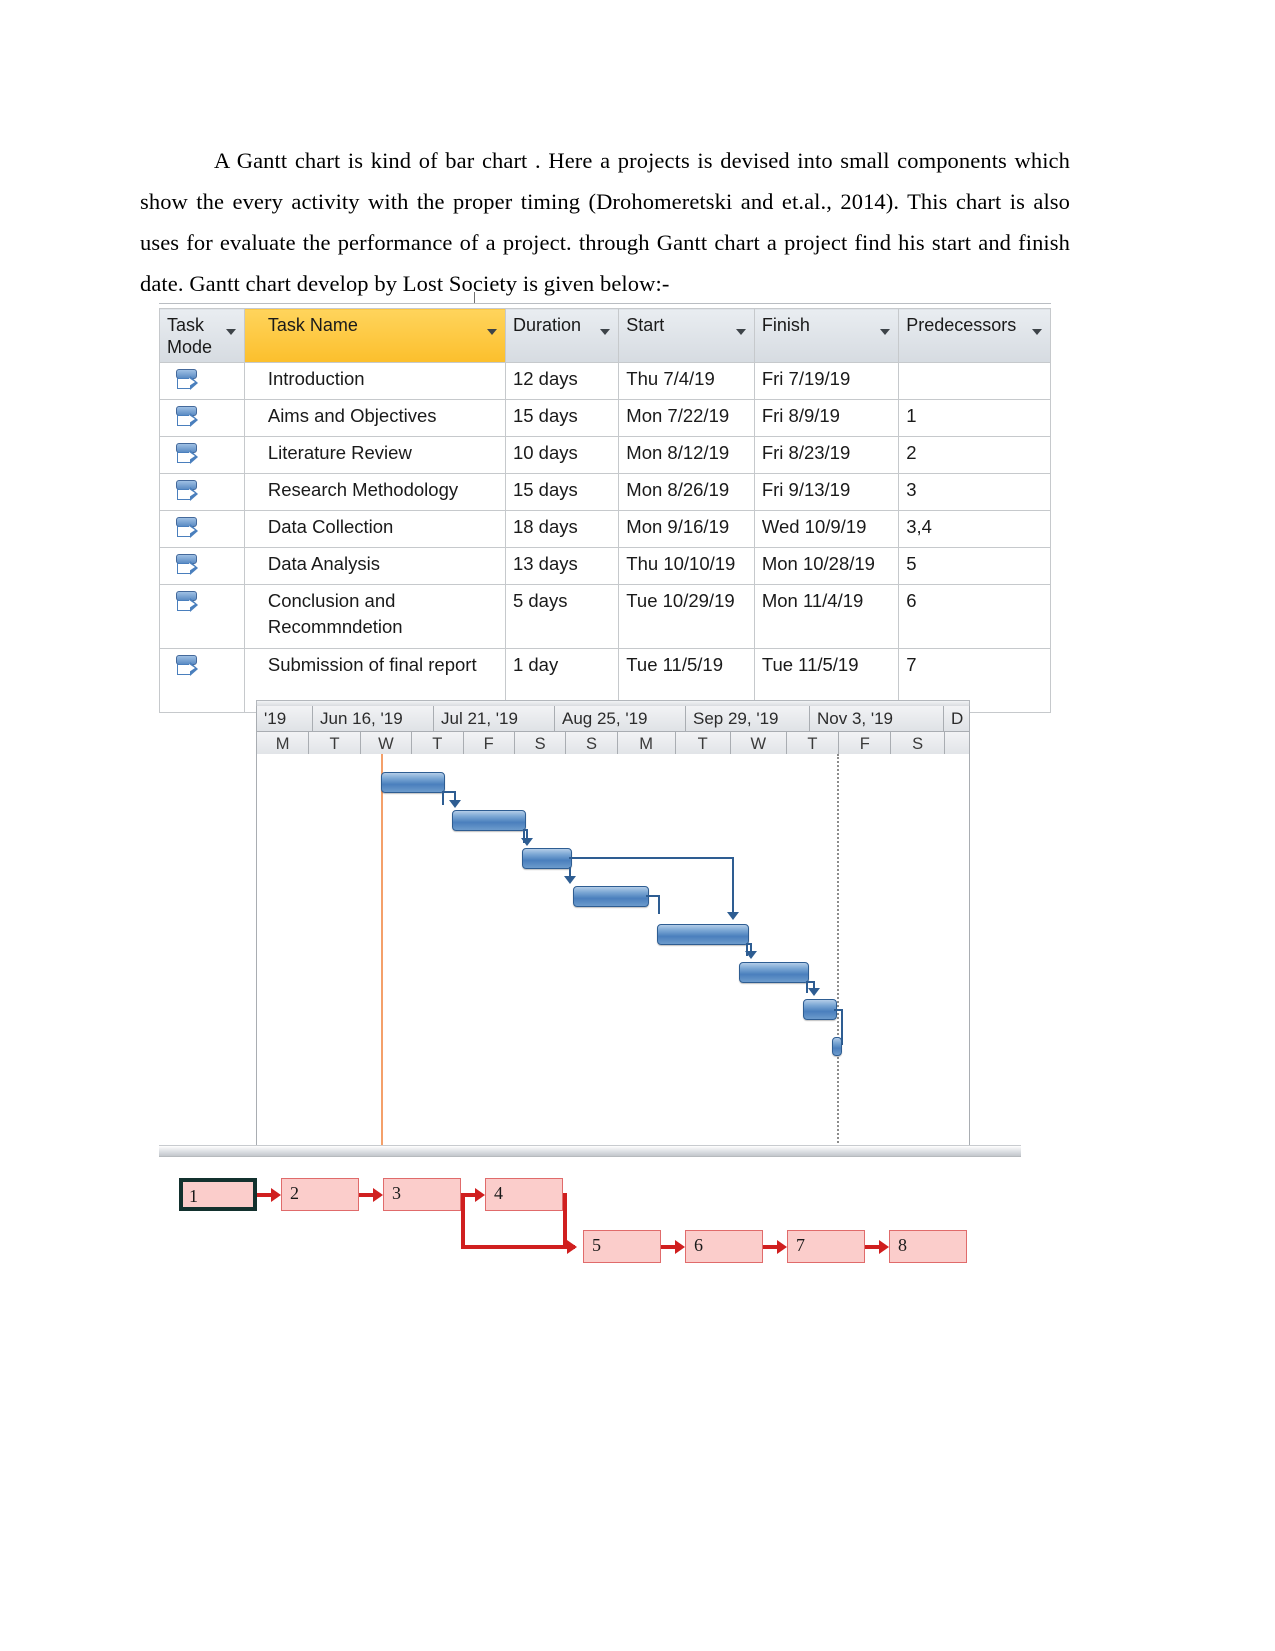  I want to click on cell-finish: Wed 10/9/19, so click(826, 529).